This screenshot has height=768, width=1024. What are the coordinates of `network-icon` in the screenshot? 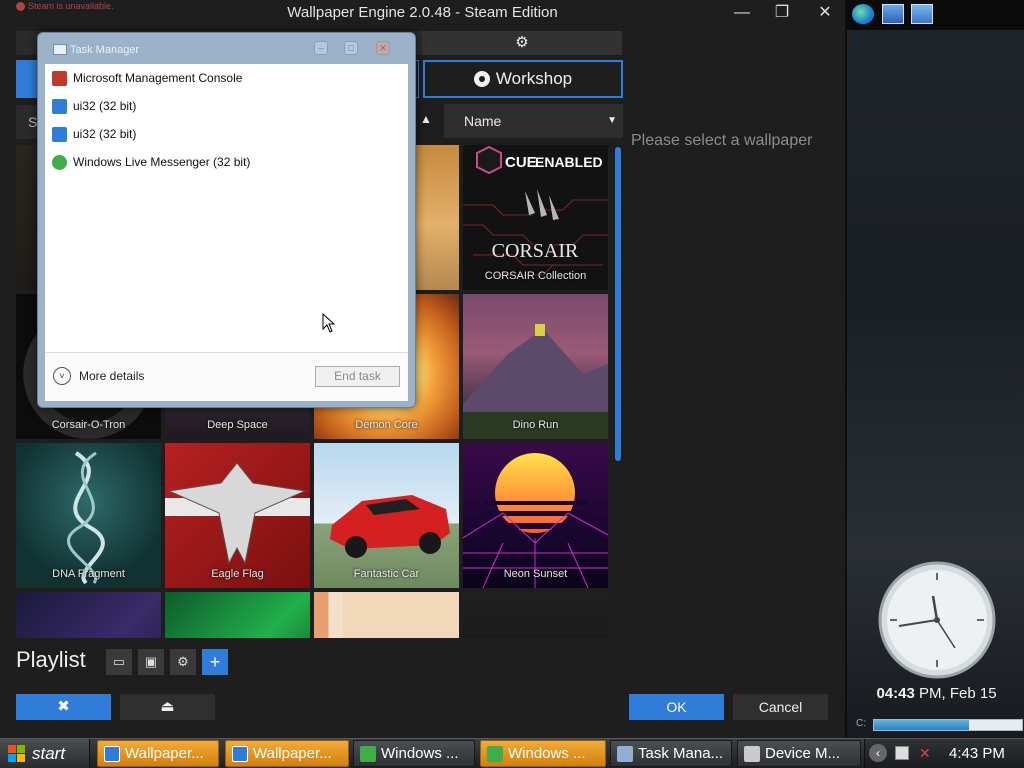 It's located at (902, 753).